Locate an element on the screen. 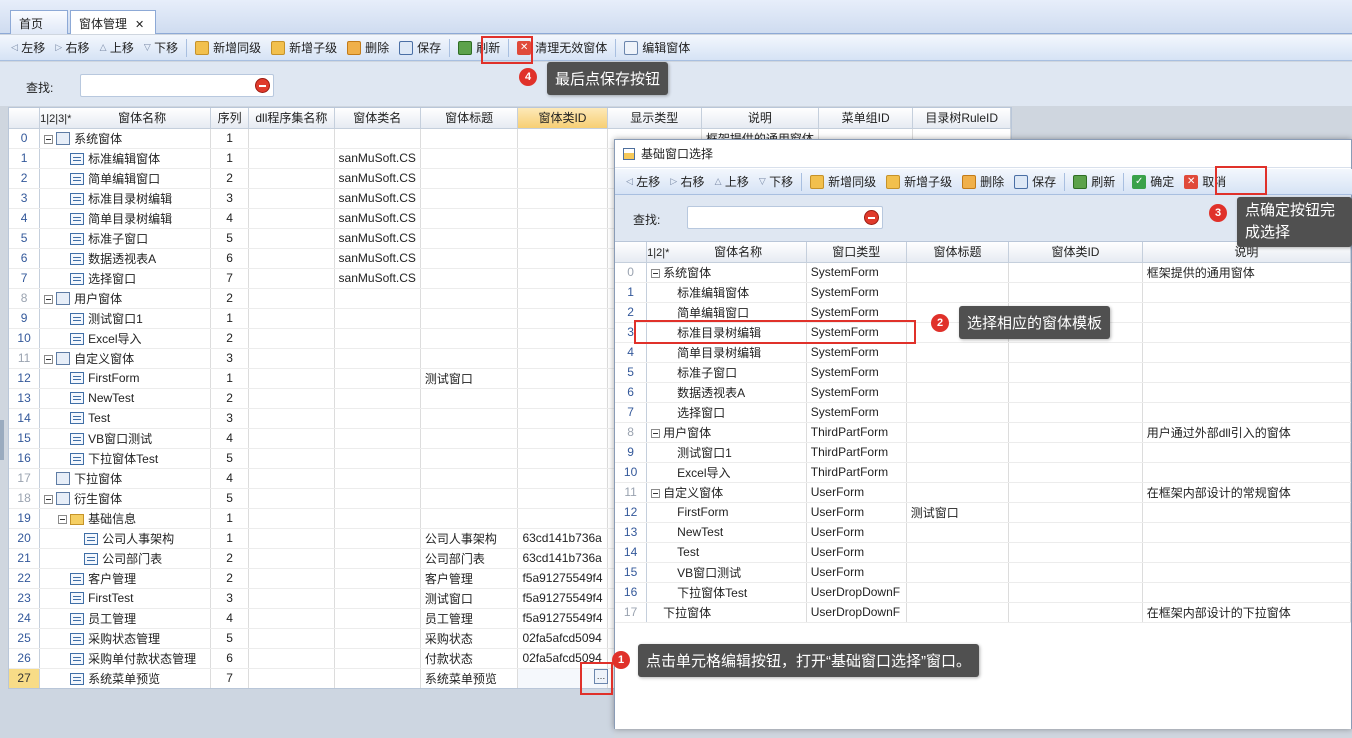  tree-cell: 用户窗体 is located at coordinates (125, 298).